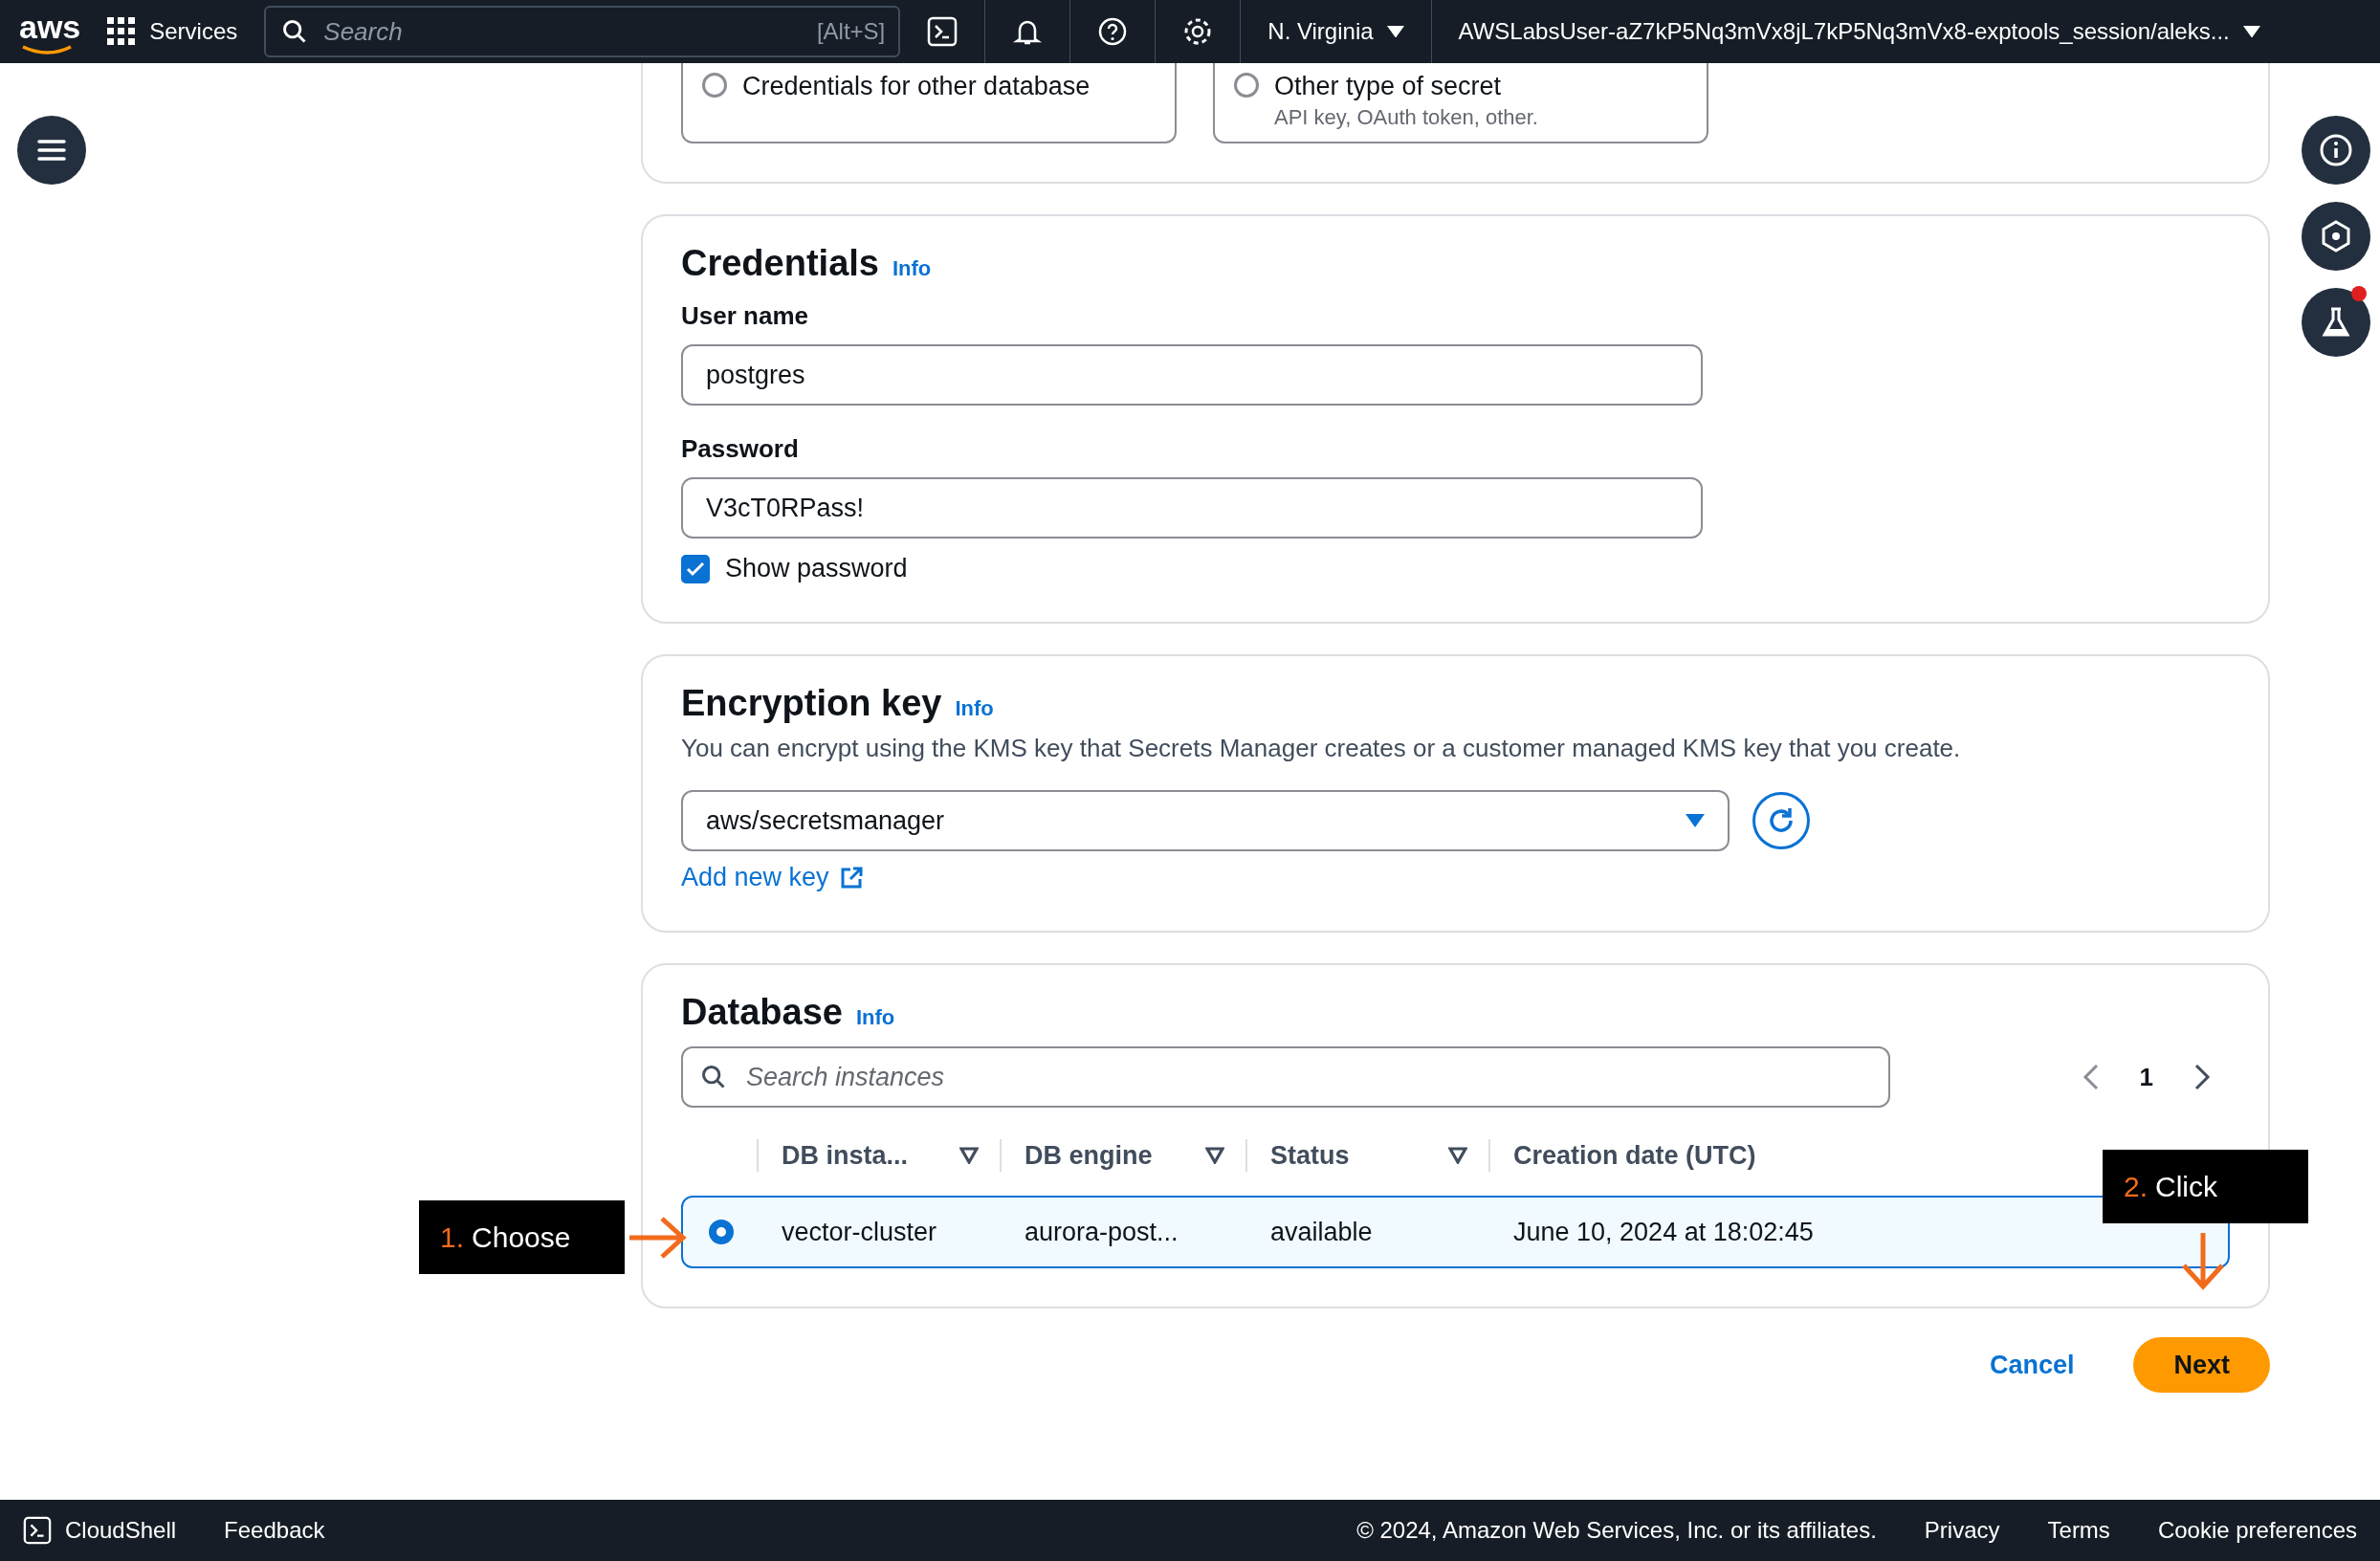  I want to click on footer-link: Terms, so click(2078, 1530).